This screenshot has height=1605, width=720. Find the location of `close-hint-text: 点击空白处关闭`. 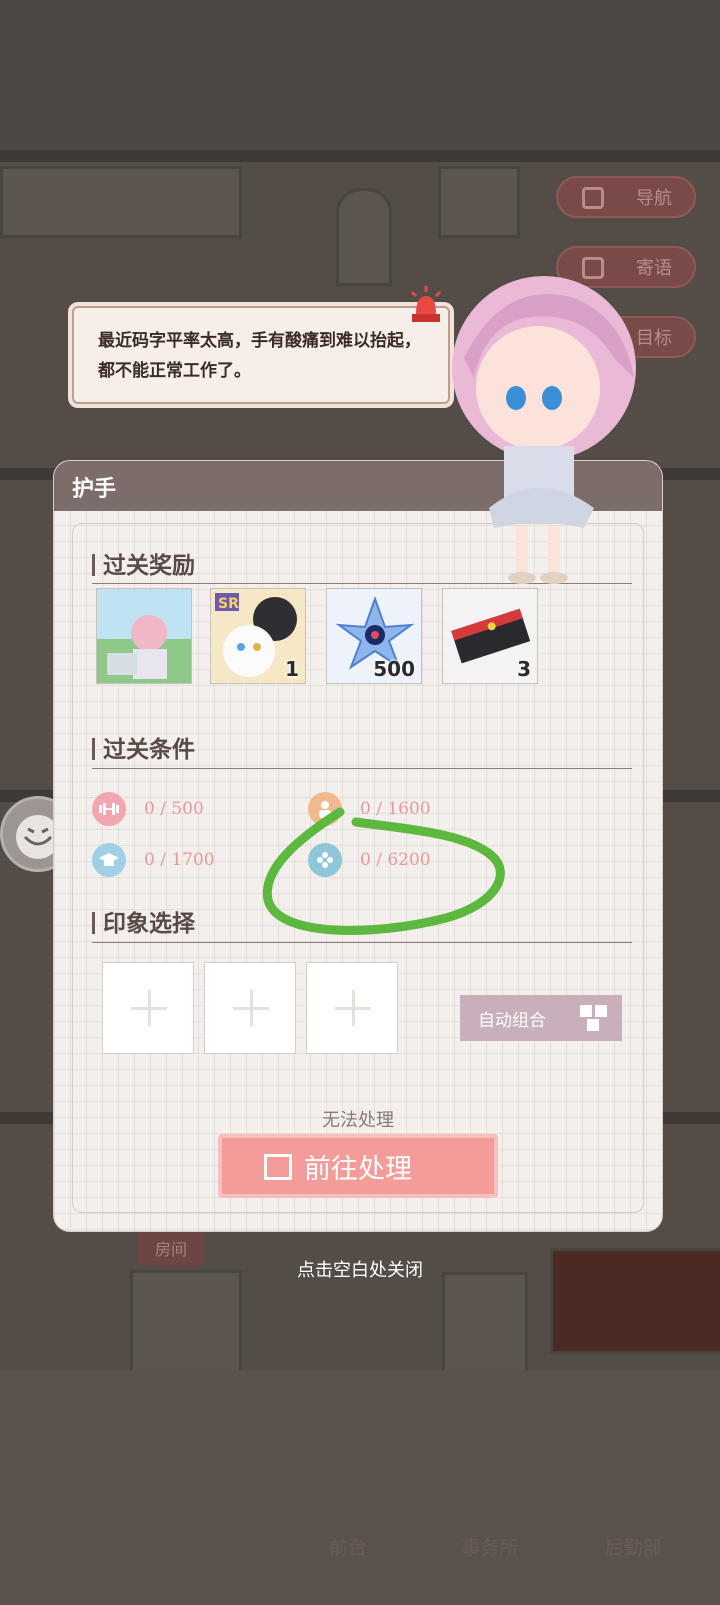

close-hint-text: 点击空白处关闭 is located at coordinates (360, 1269).